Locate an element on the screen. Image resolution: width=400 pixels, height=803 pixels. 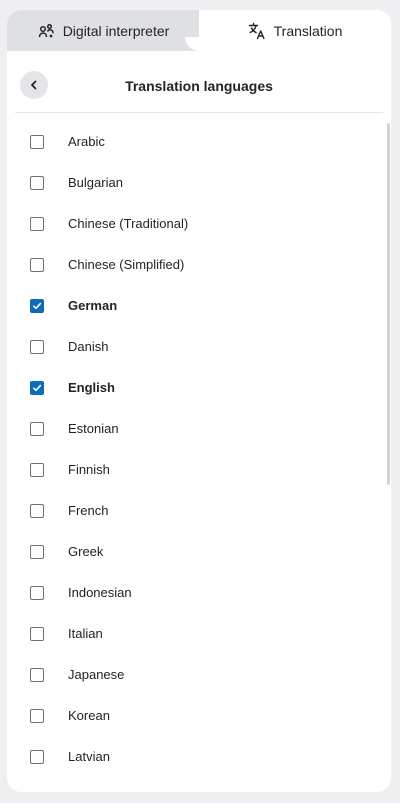
language-option: Greek is located at coordinates (192, 552).